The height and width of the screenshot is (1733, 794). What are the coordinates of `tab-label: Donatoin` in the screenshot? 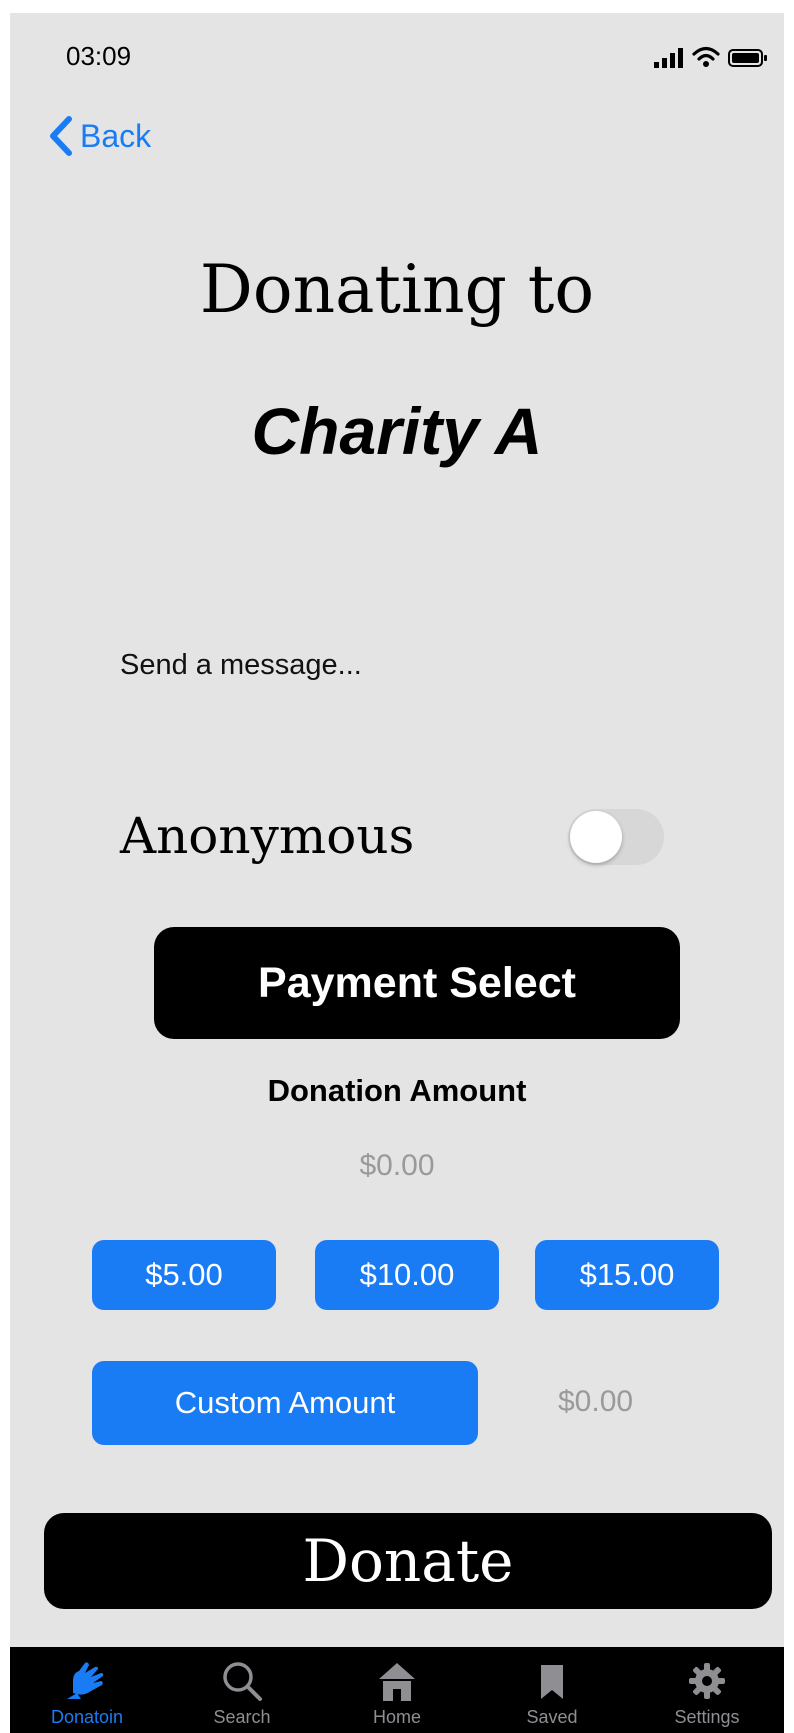 It's located at (87, 1717).